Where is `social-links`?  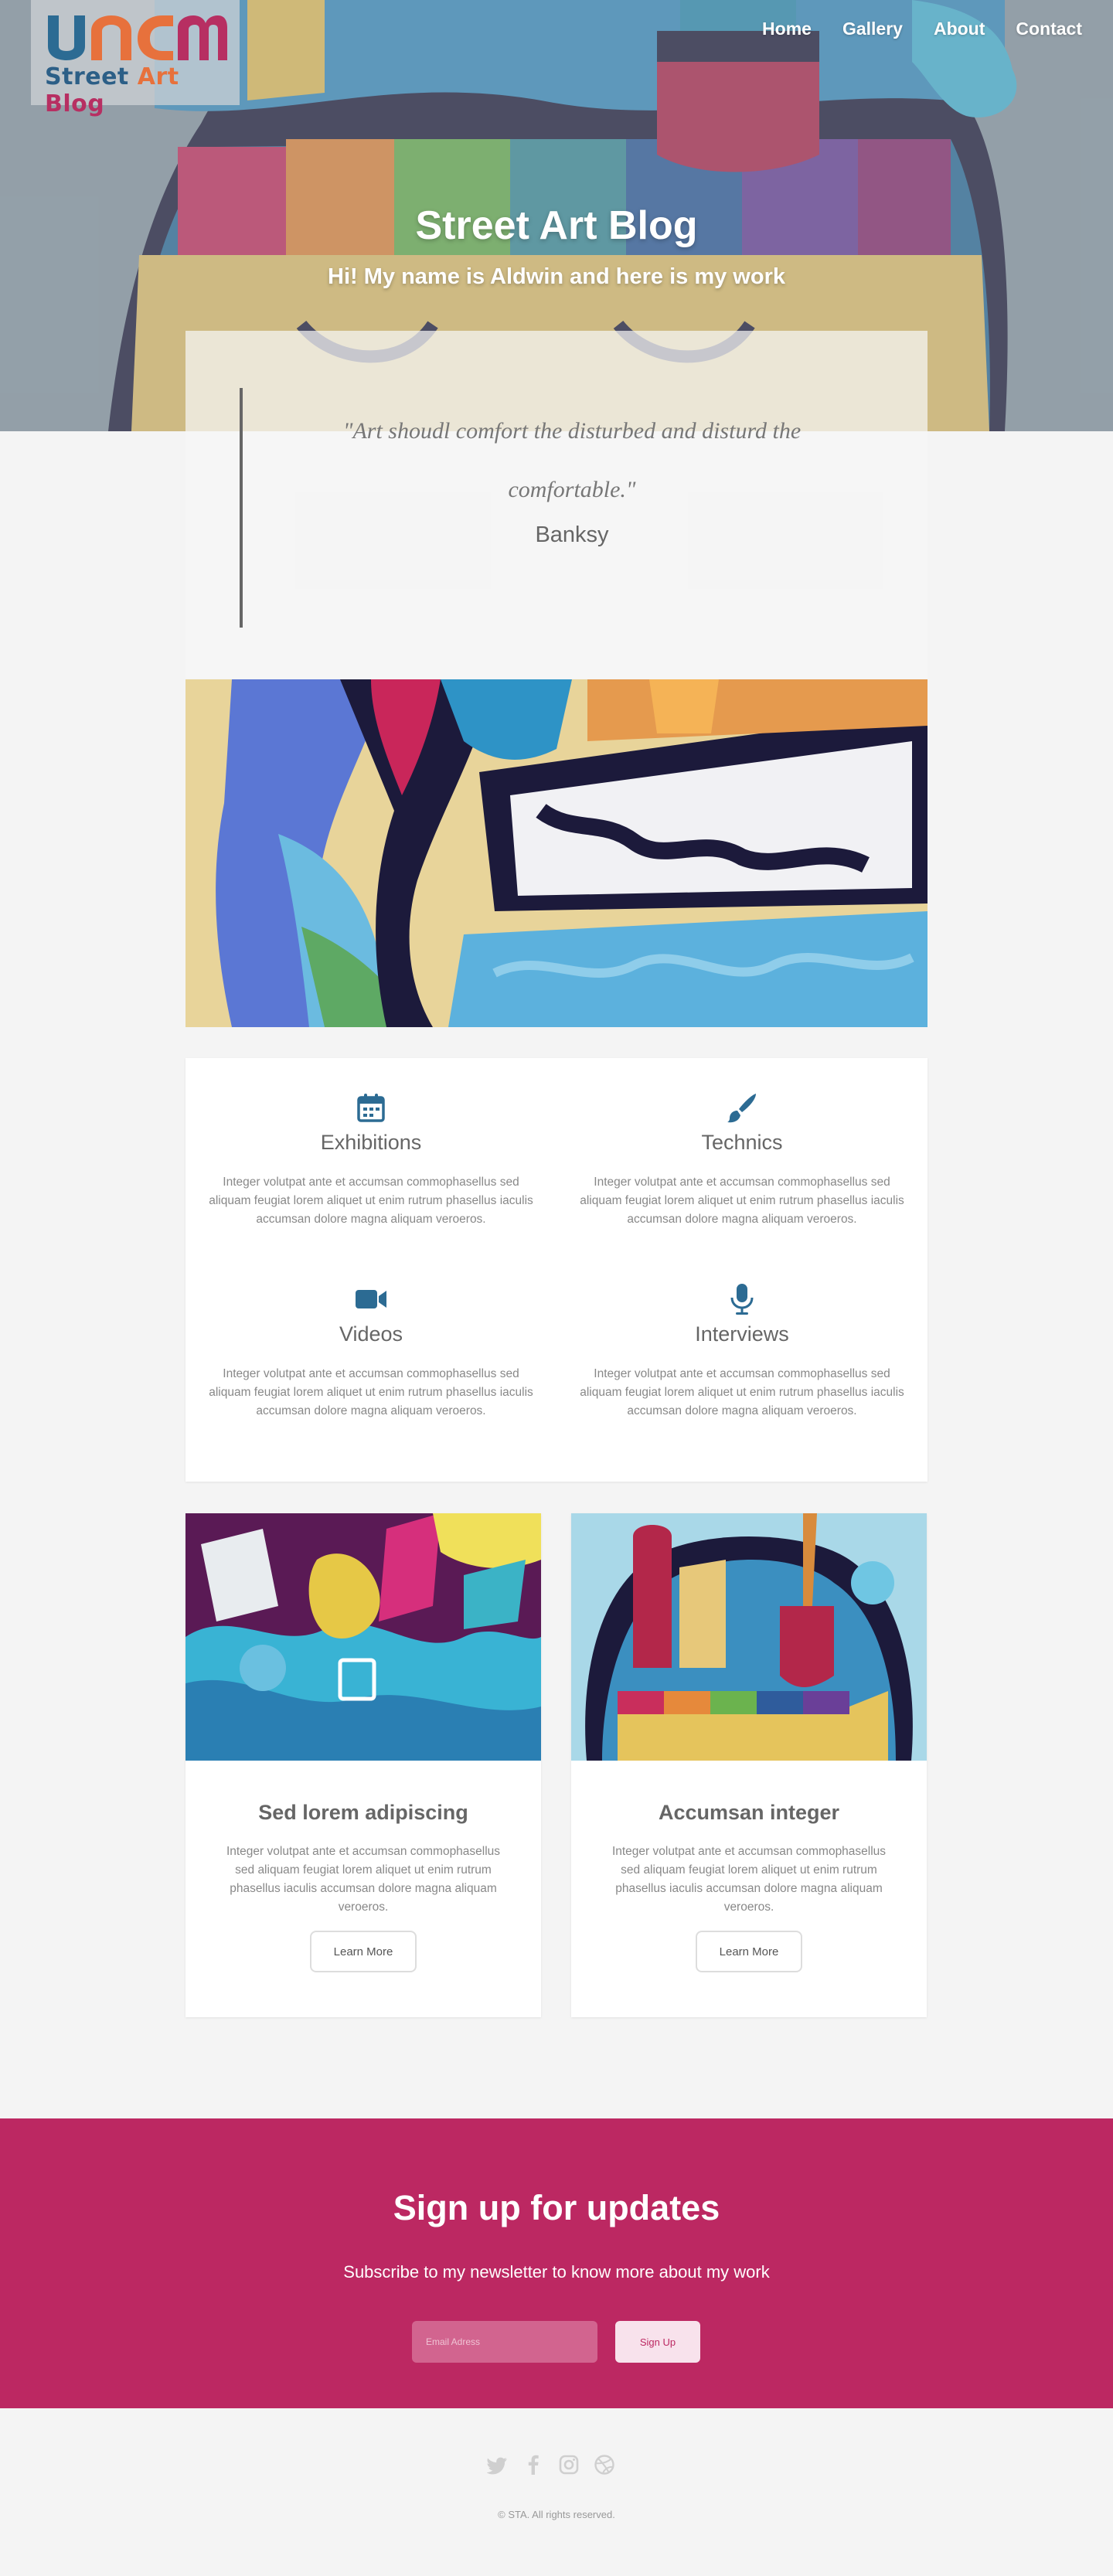
social-links is located at coordinates (550, 2465).